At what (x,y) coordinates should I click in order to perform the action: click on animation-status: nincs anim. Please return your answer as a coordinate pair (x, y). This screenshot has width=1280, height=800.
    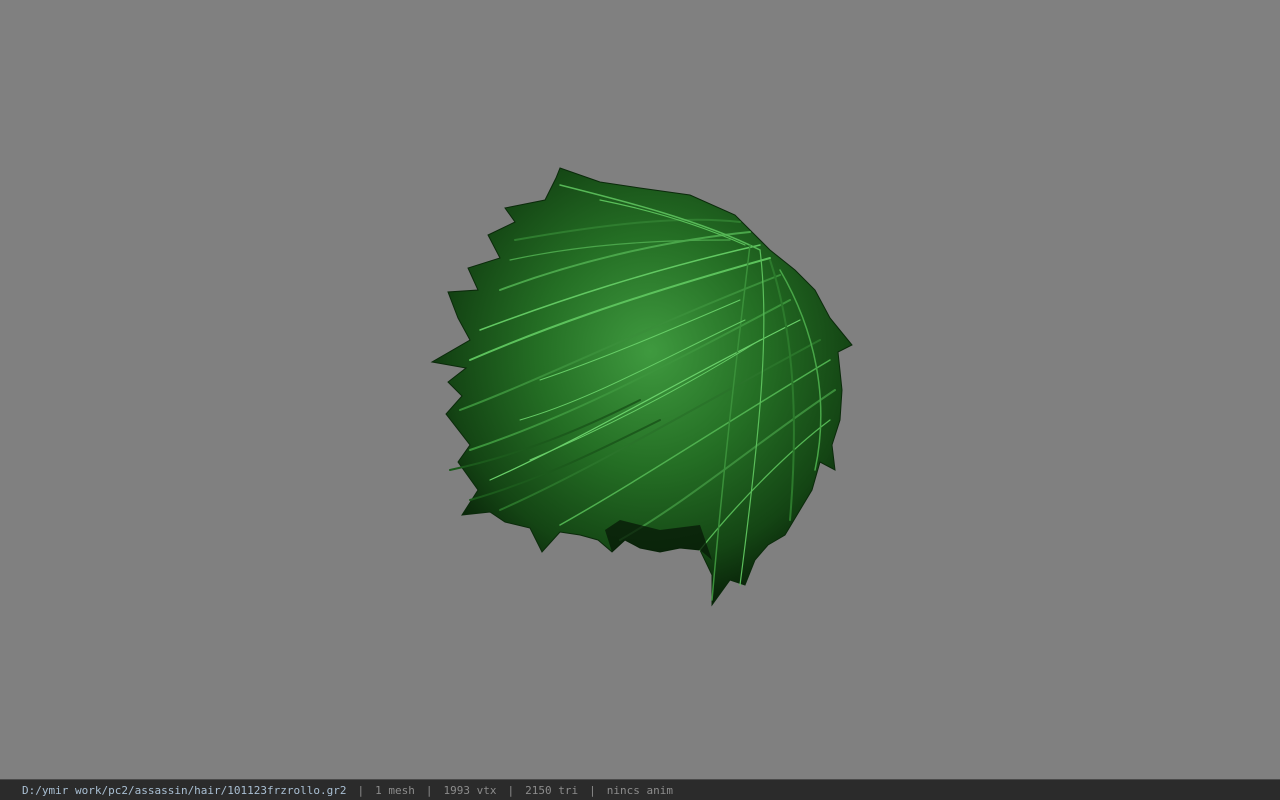
    Looking at the image, I should click on (639, 790).